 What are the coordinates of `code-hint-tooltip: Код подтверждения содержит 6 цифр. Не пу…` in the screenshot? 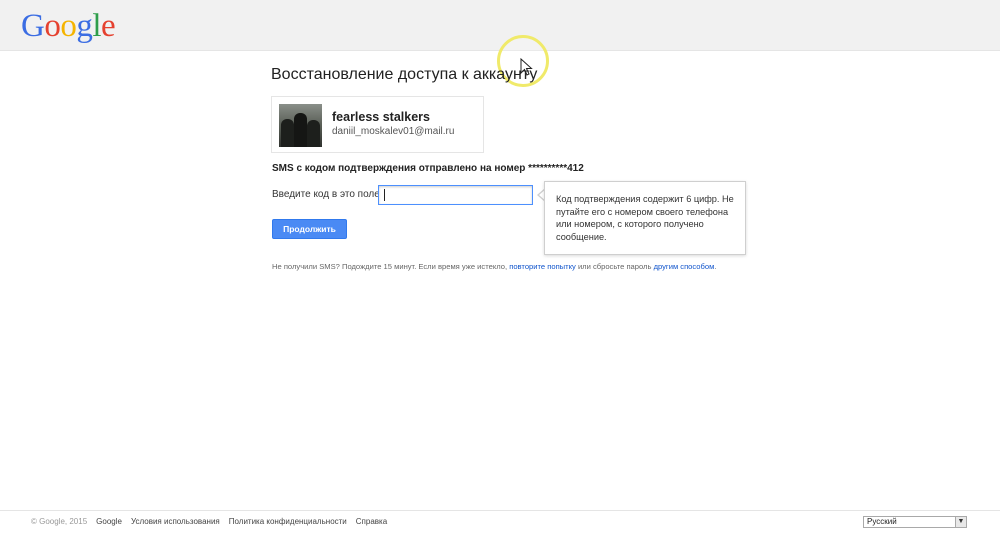 It's located at (645, 218).